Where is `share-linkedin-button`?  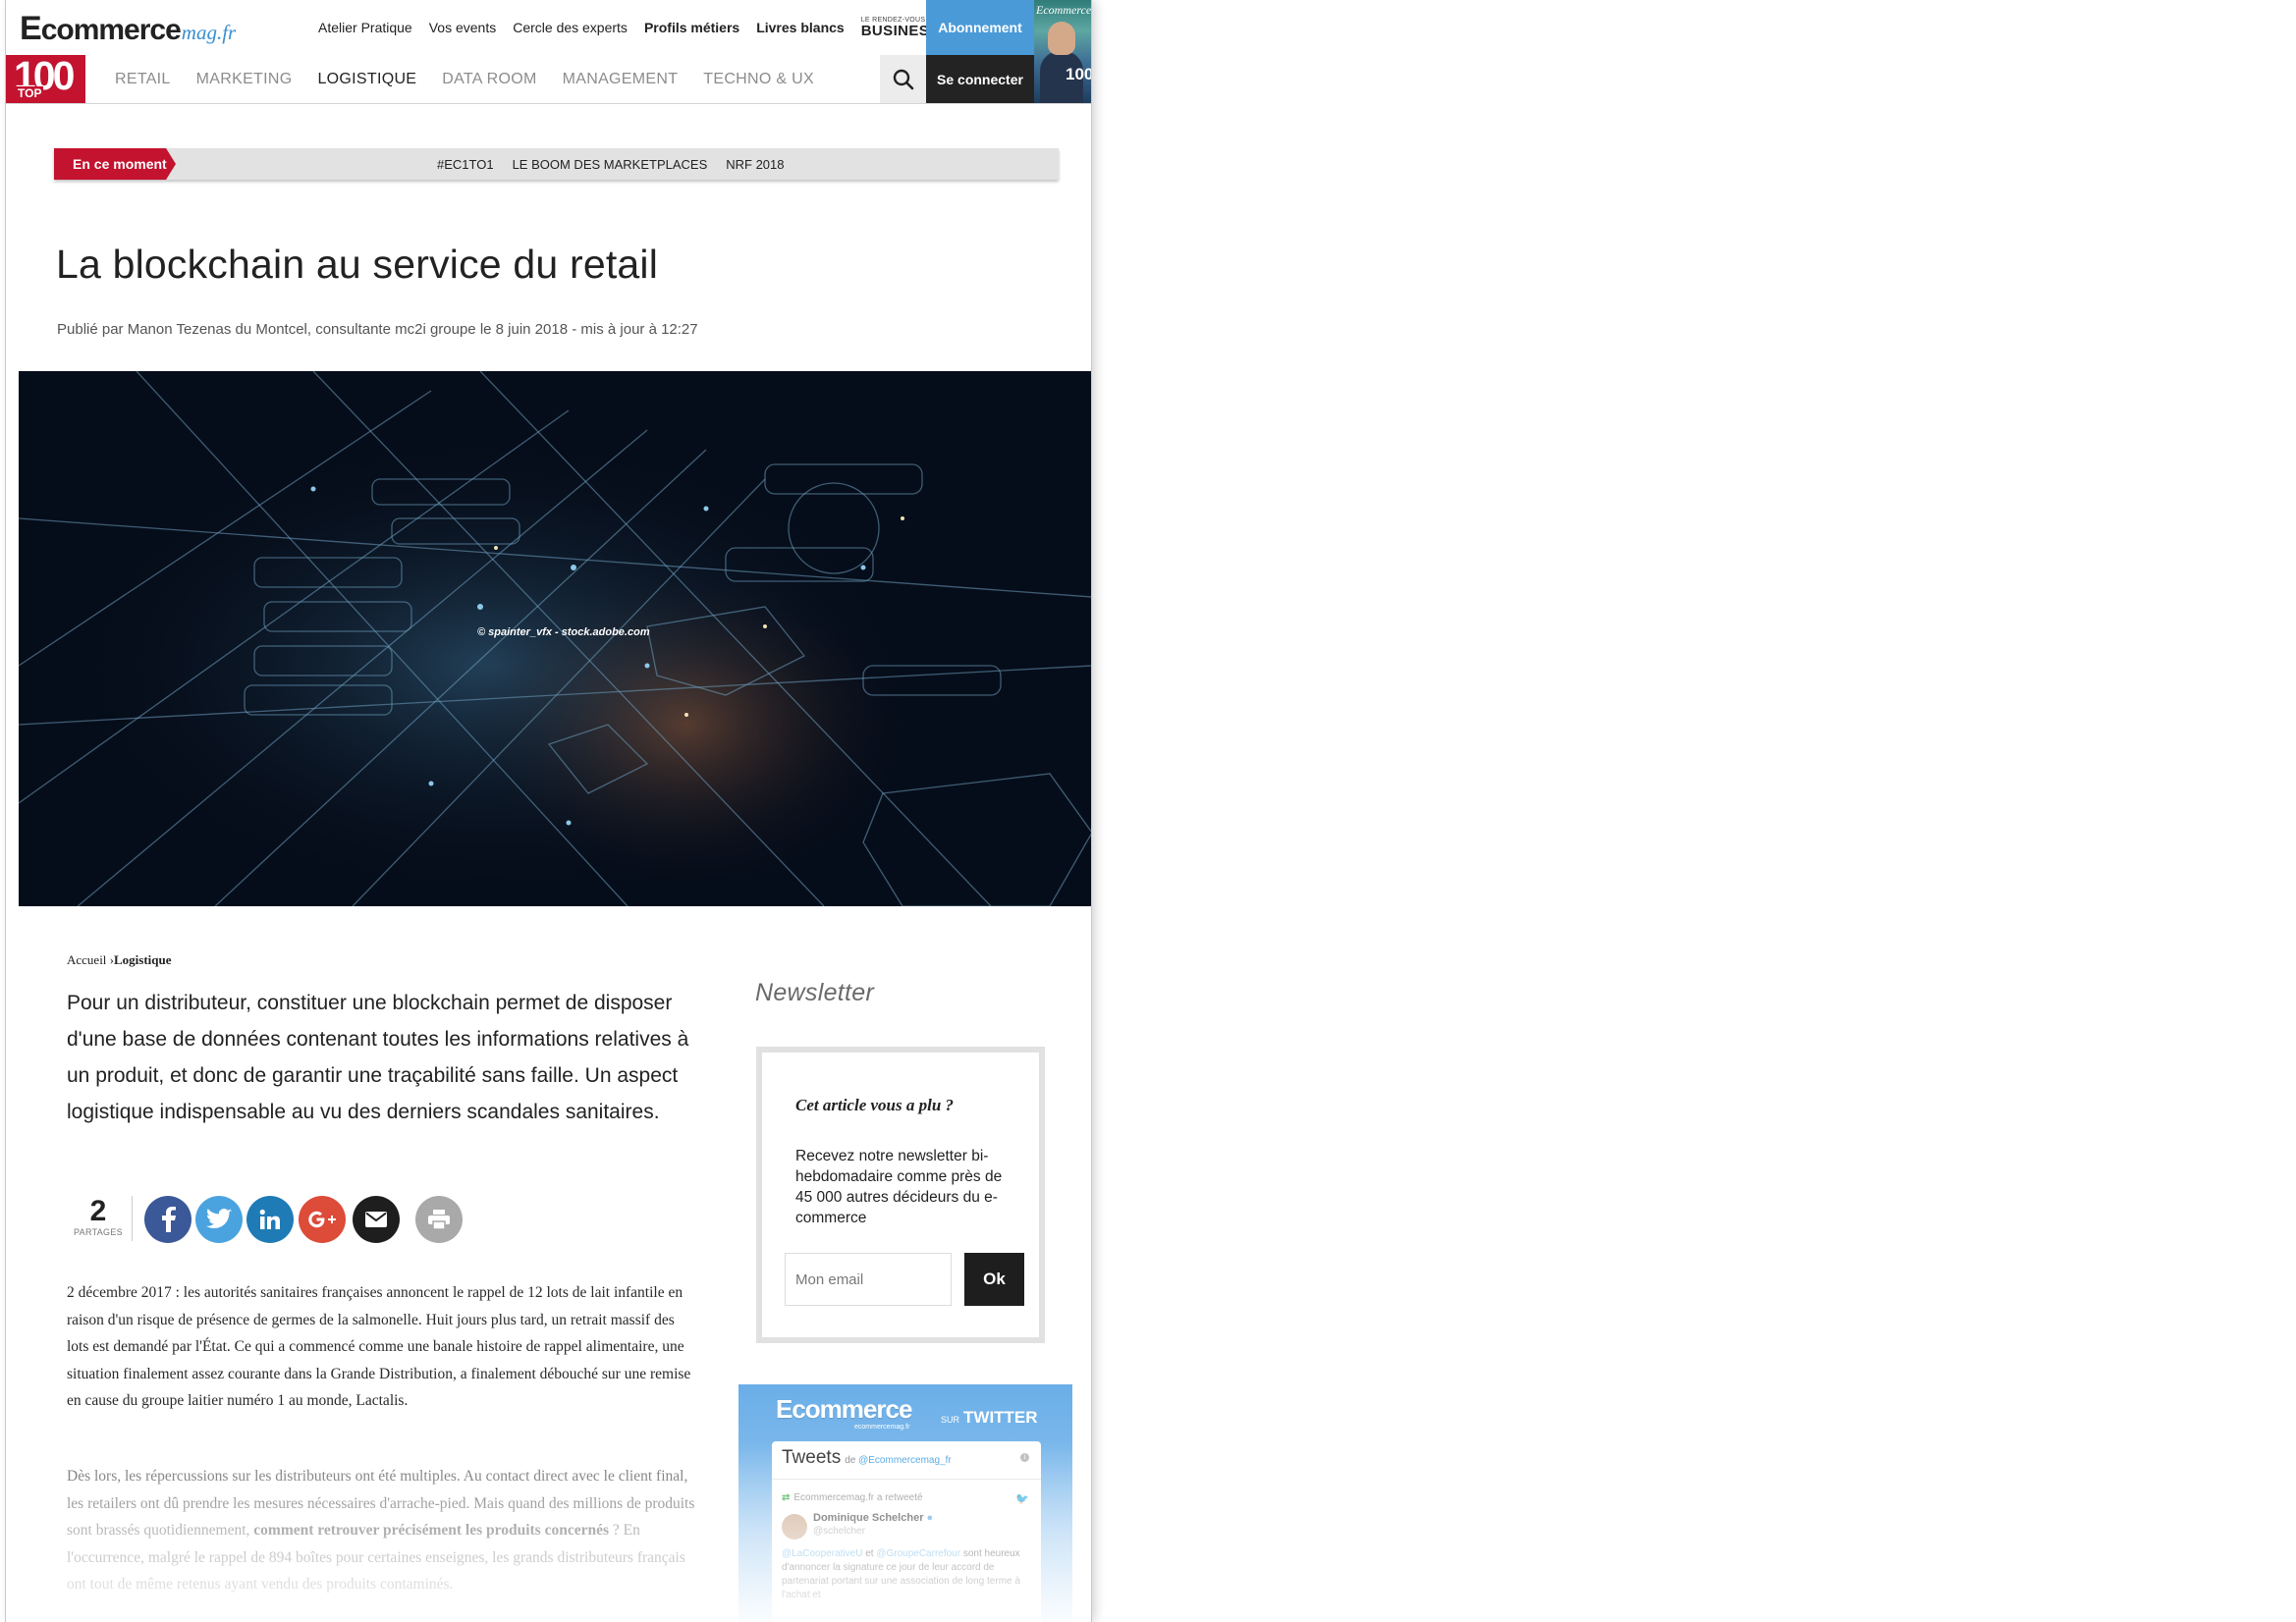 share-linkedin-button is located at coordinates (270, 1219).